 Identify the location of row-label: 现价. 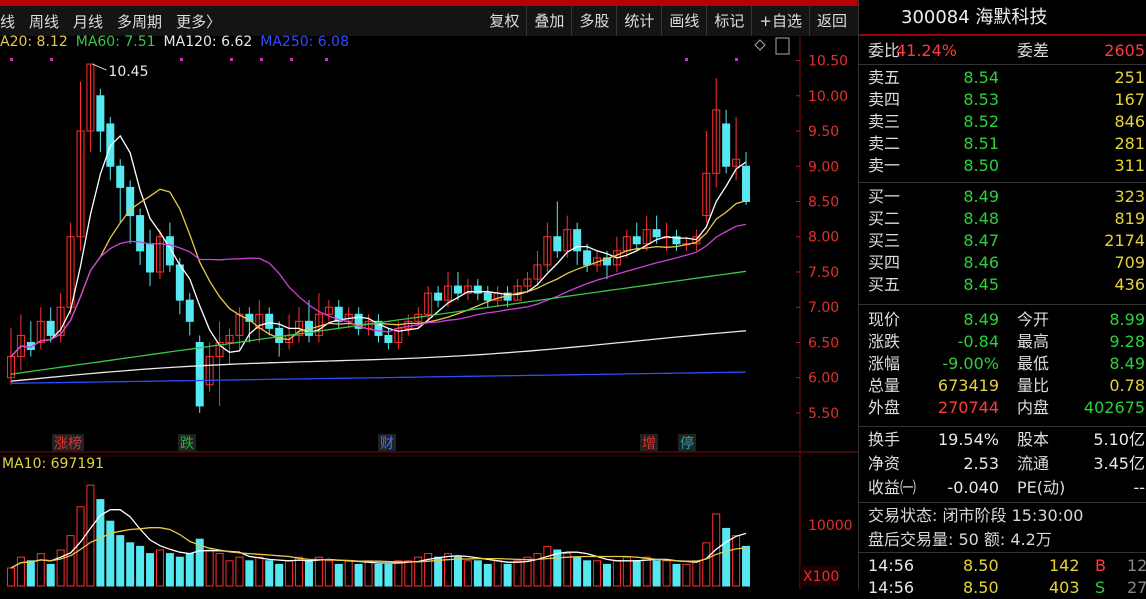
(884, 319).